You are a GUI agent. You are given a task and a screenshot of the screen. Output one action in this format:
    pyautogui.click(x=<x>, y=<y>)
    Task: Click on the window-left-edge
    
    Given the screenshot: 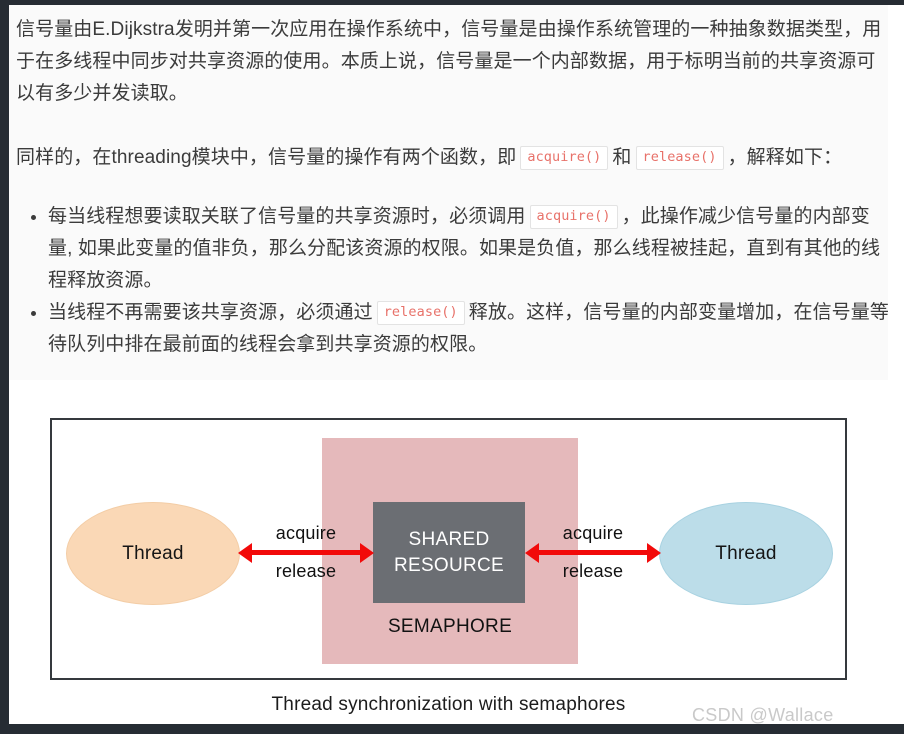 What is the action you would take?
    pyautogui.click(x=4, y=367)
    